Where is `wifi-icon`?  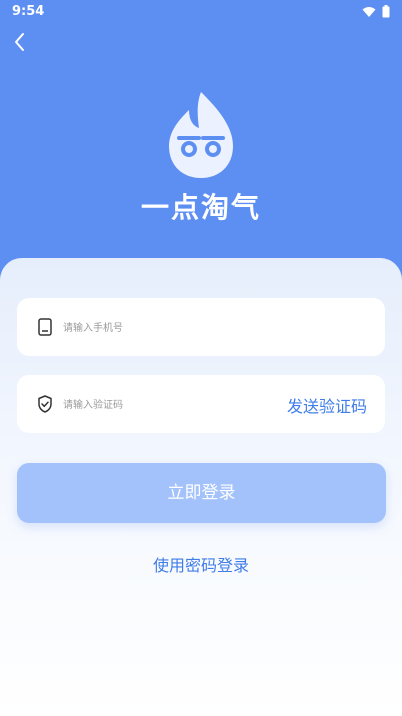 wifi-icon is located at coordinates (369, 11).